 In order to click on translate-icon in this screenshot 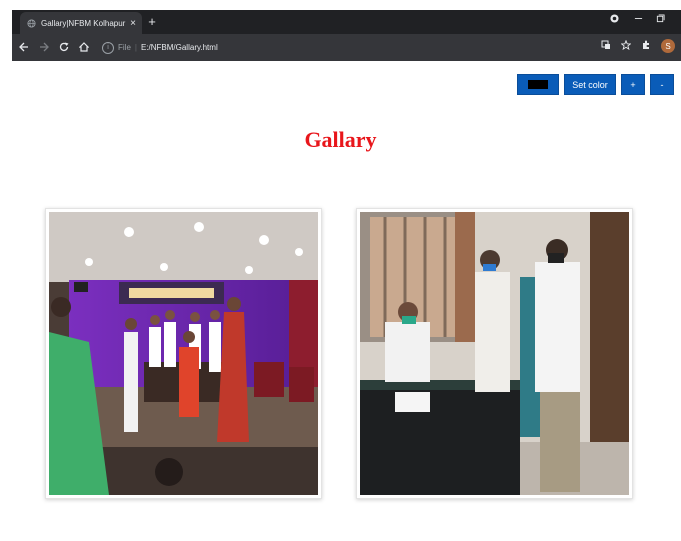, I will do `click(606, 46)`.